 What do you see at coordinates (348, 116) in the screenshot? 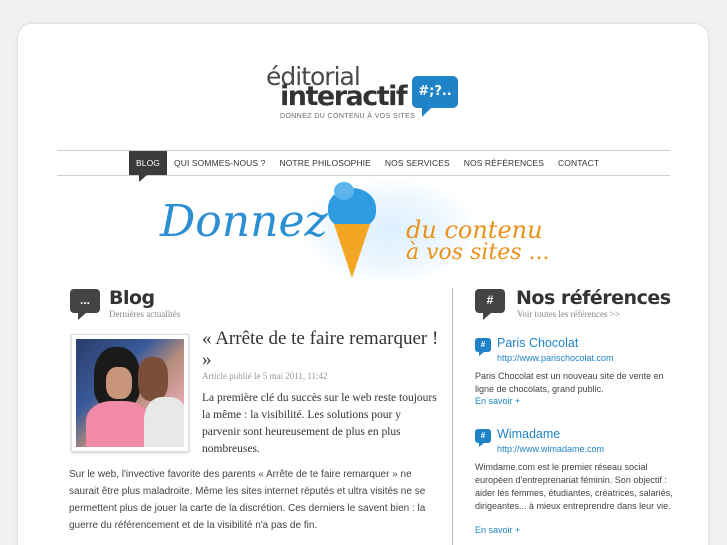
I see `logo-tagline: DONNEZ DU CONTENU À VOS SITES` at bounding box center [348, 116].